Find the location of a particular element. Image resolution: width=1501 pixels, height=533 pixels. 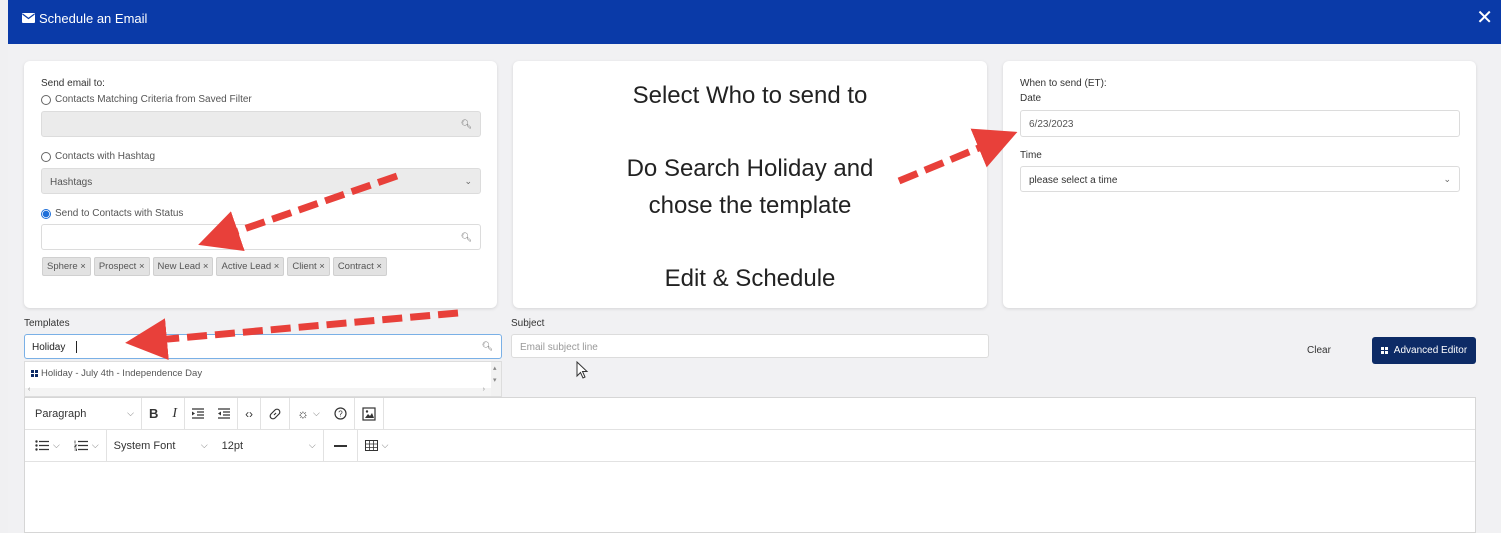

status-chip: Prospect × is located at coordinates (121, 266).